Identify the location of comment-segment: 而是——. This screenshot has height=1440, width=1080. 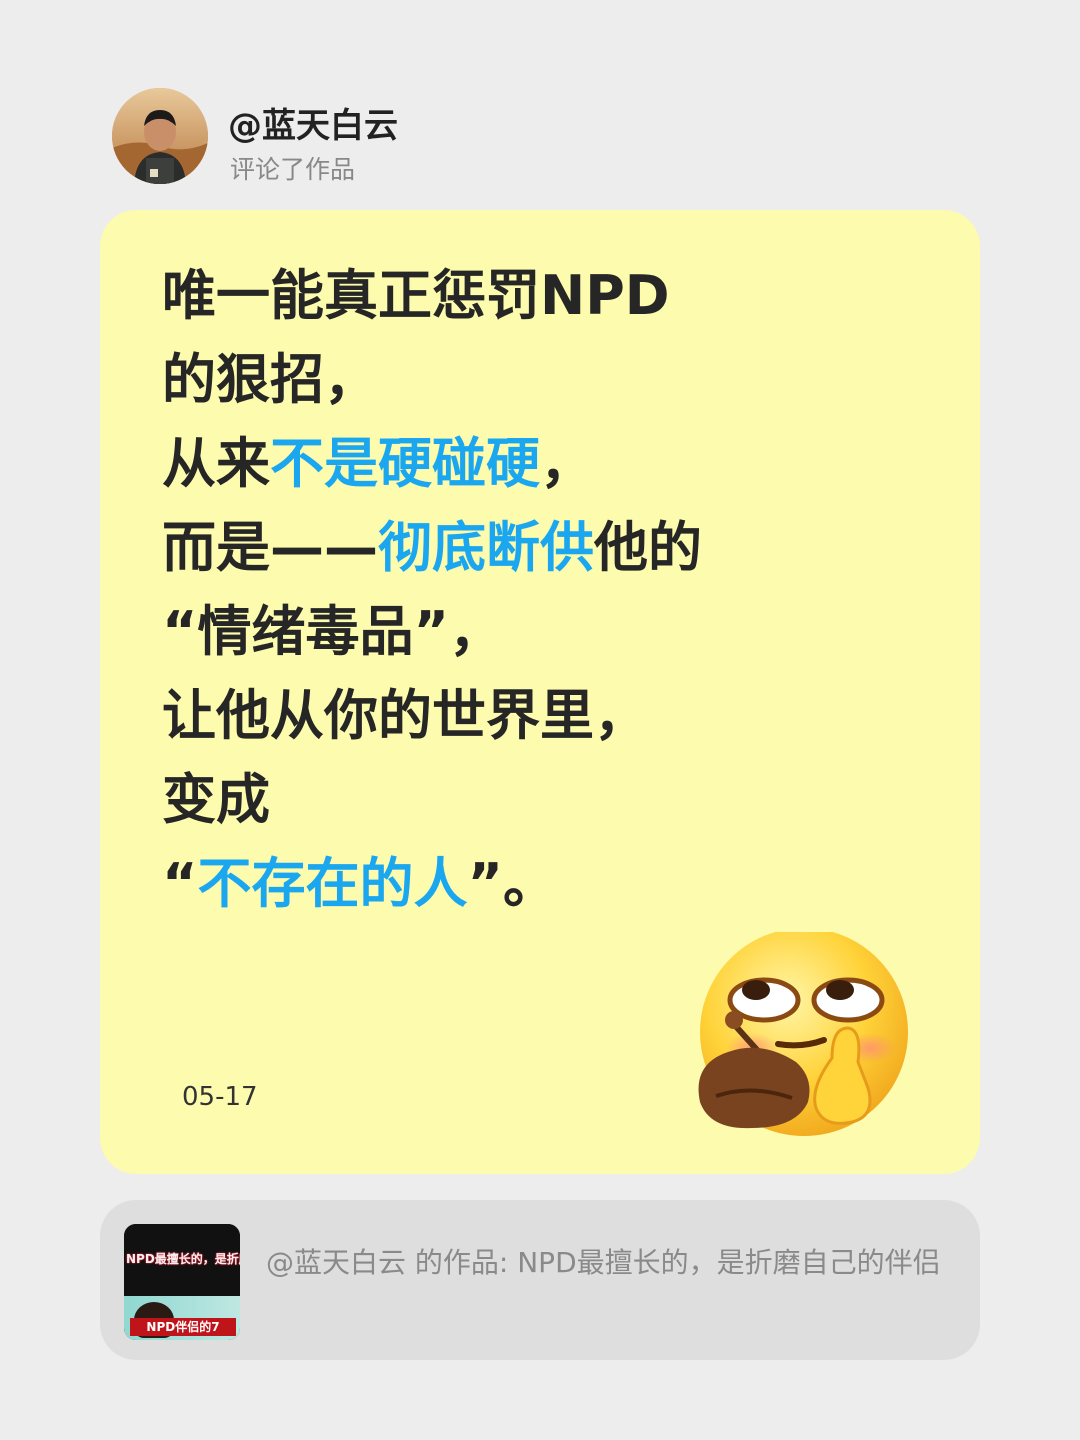
(270, 547).